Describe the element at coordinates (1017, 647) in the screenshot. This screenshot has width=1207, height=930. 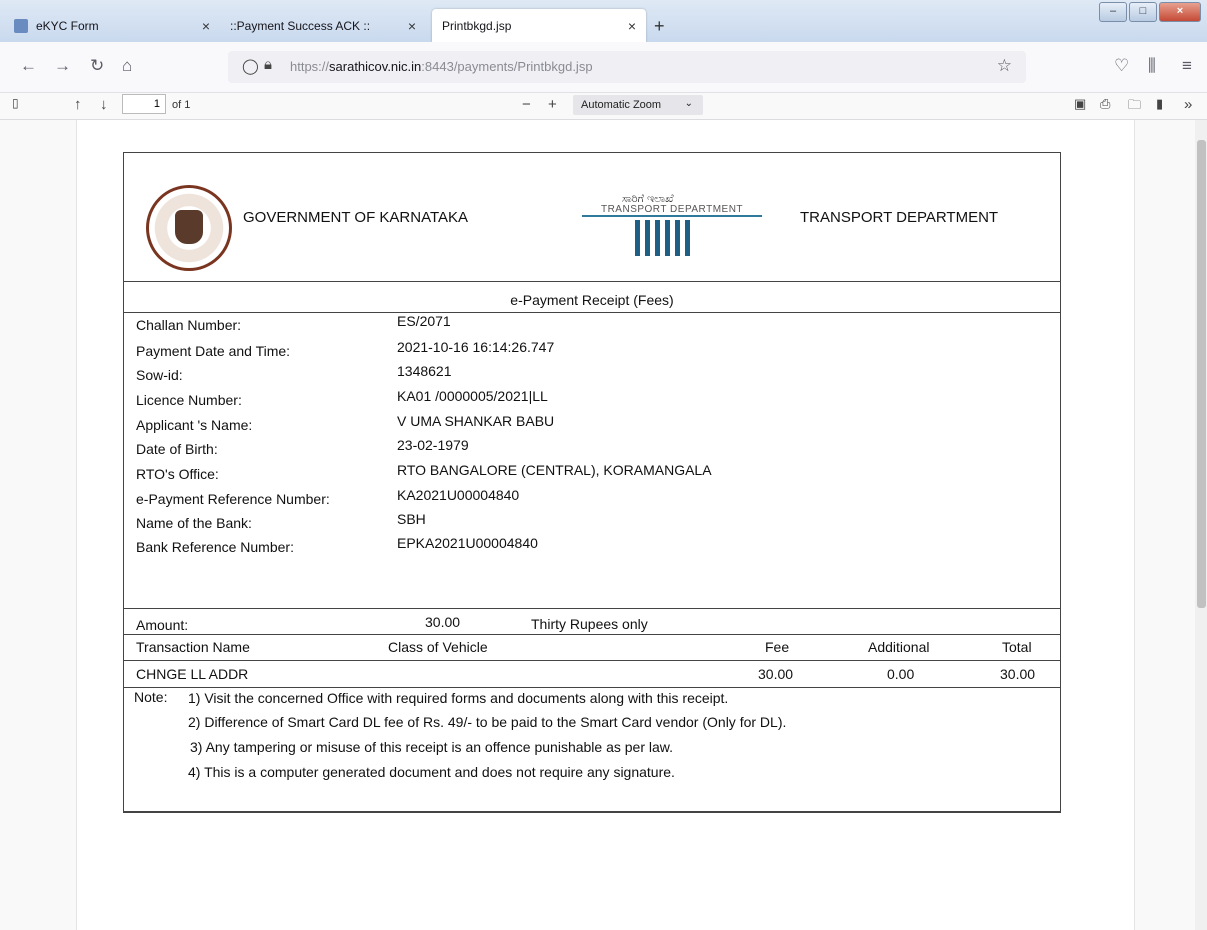
I see `col-total: Total` at that location.